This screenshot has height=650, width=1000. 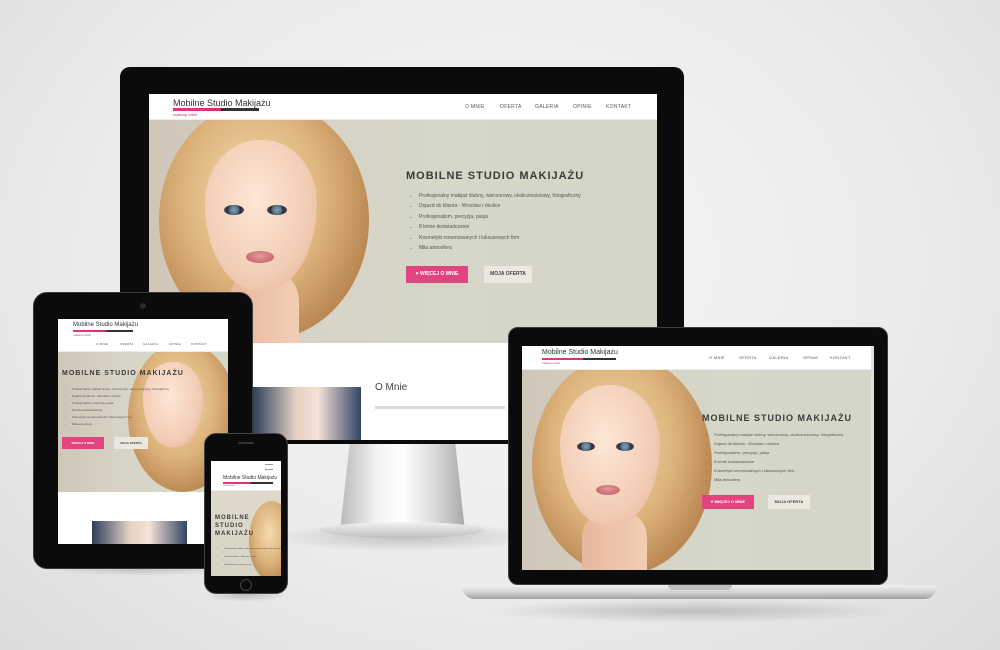 I want to click on phone-hero-title-line-2: STUDIO, so click(x=229, y=526).